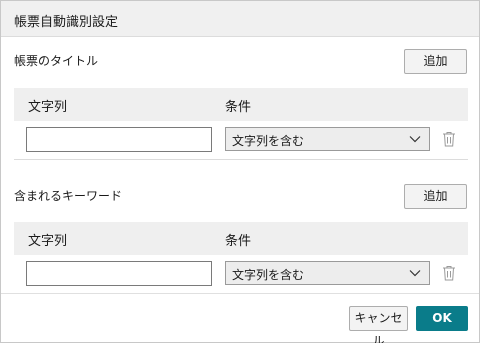 The width and height of the screenshot is (480, 343). I want to click on keyword-table-header: 文字列 条件, so click(241, 238).